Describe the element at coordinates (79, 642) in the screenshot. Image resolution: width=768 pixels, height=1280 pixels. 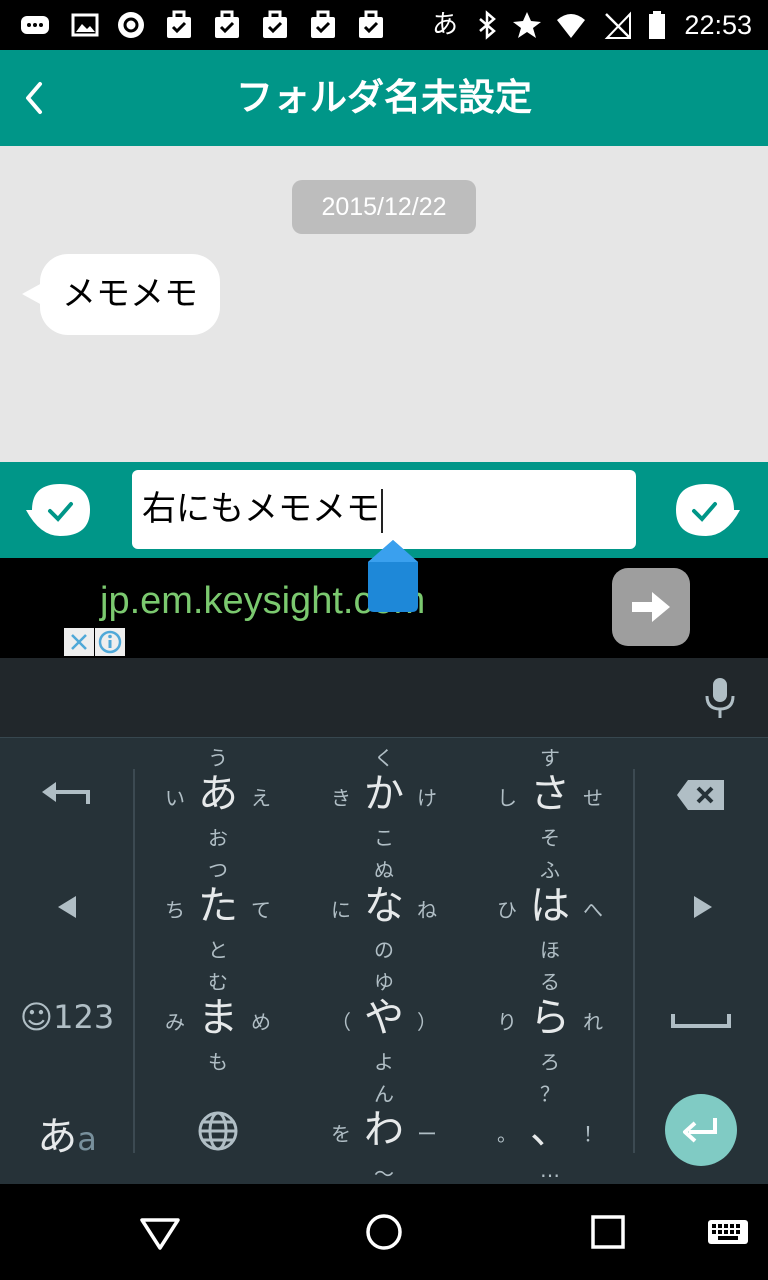
I see `ad-close-icon` at that location.